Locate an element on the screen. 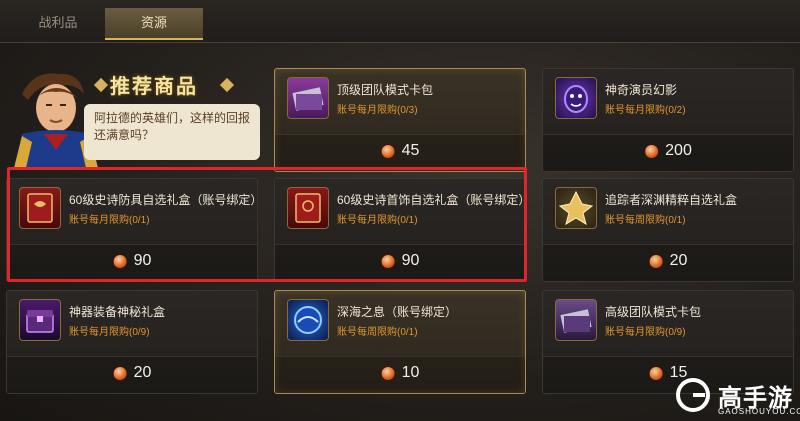  item-name: 神奇演员幻影 is located at coordinates (641, 90).